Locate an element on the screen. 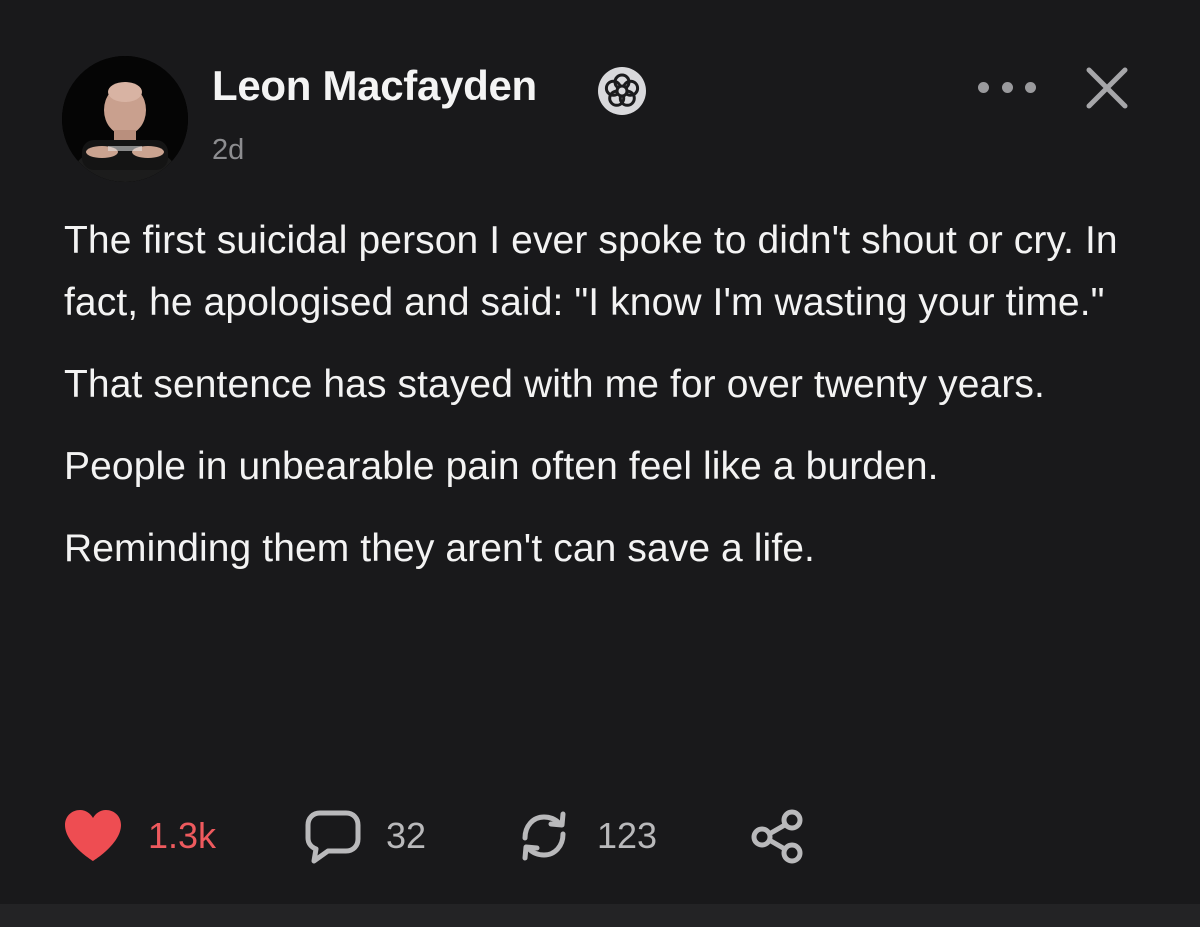 This screenshot has width=1200, height=927. bottom-divider is located at coordinates (600, 915).